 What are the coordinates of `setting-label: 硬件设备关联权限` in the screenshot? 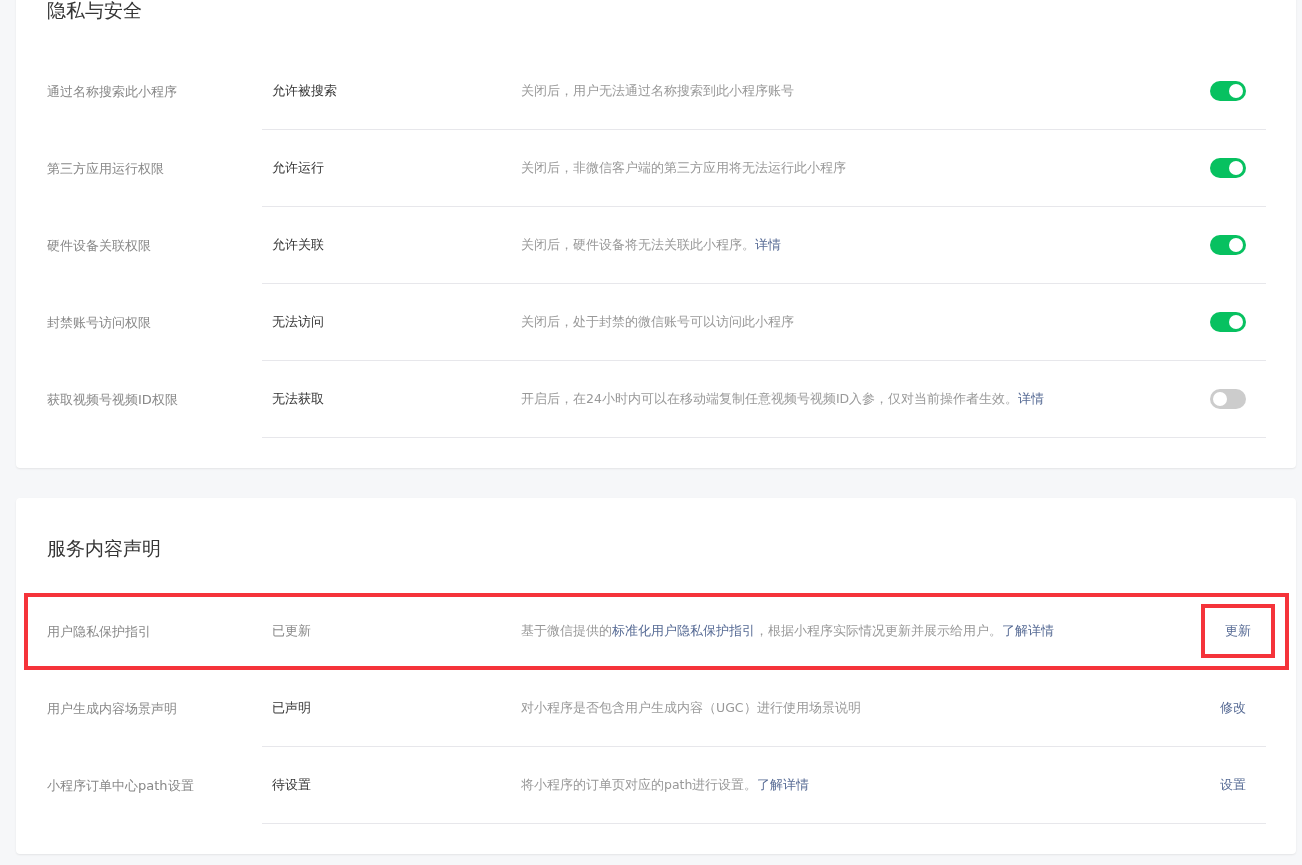 It's located at (99, 245).